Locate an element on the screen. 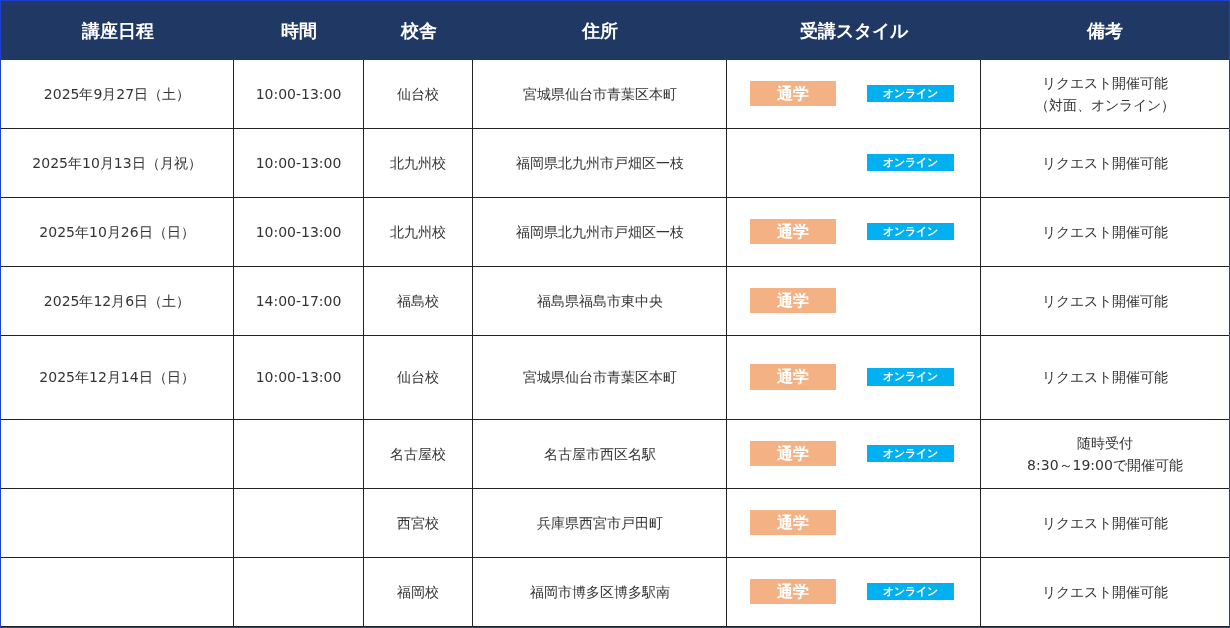 The image size is (1230, 628). date-text: 2025年10月26日（日） is located at coordinates (117, 232).